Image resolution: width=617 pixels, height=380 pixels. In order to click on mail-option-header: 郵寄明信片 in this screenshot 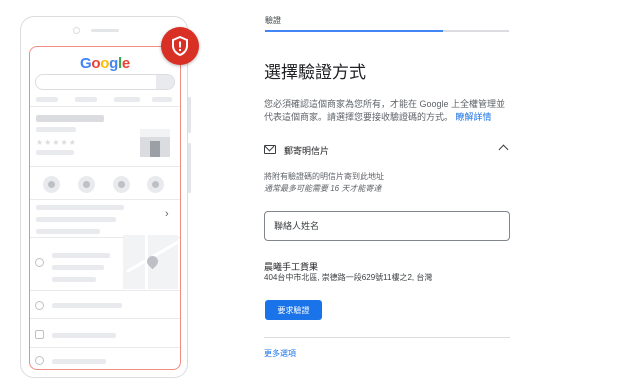, I will do `click(387, 150)`.